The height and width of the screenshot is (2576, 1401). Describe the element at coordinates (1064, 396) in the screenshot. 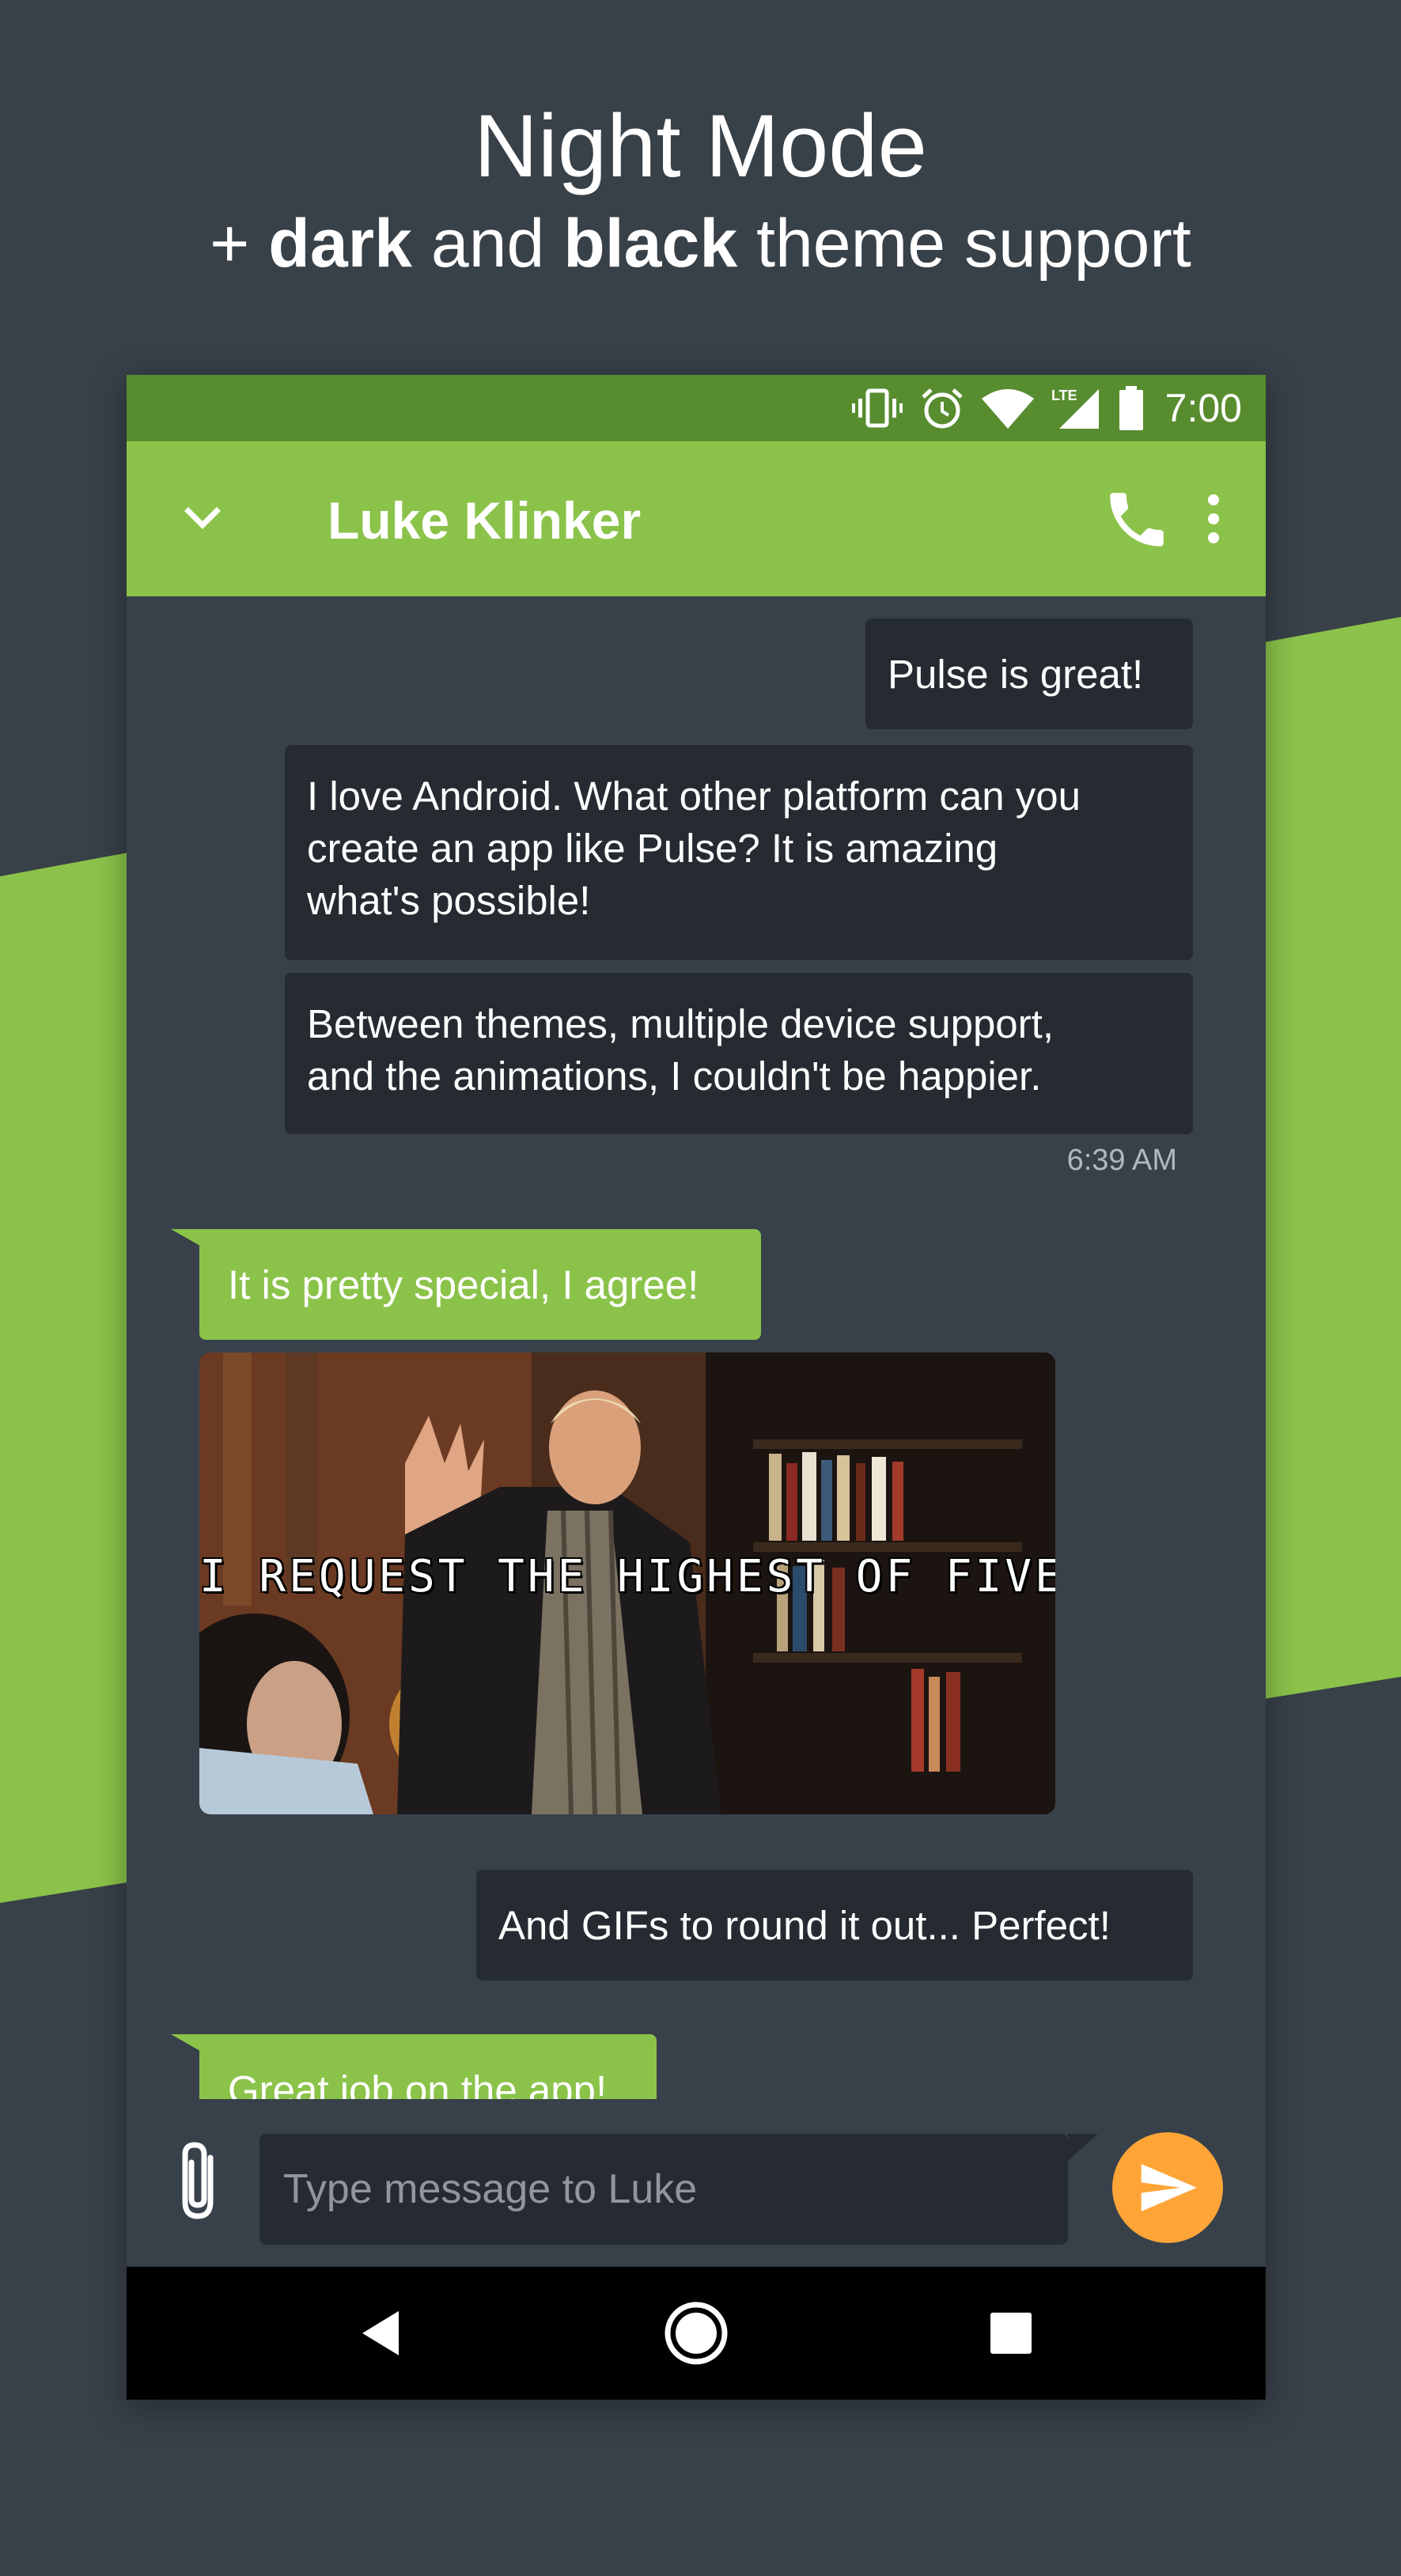

I see `svg-text: LTE` at that location.